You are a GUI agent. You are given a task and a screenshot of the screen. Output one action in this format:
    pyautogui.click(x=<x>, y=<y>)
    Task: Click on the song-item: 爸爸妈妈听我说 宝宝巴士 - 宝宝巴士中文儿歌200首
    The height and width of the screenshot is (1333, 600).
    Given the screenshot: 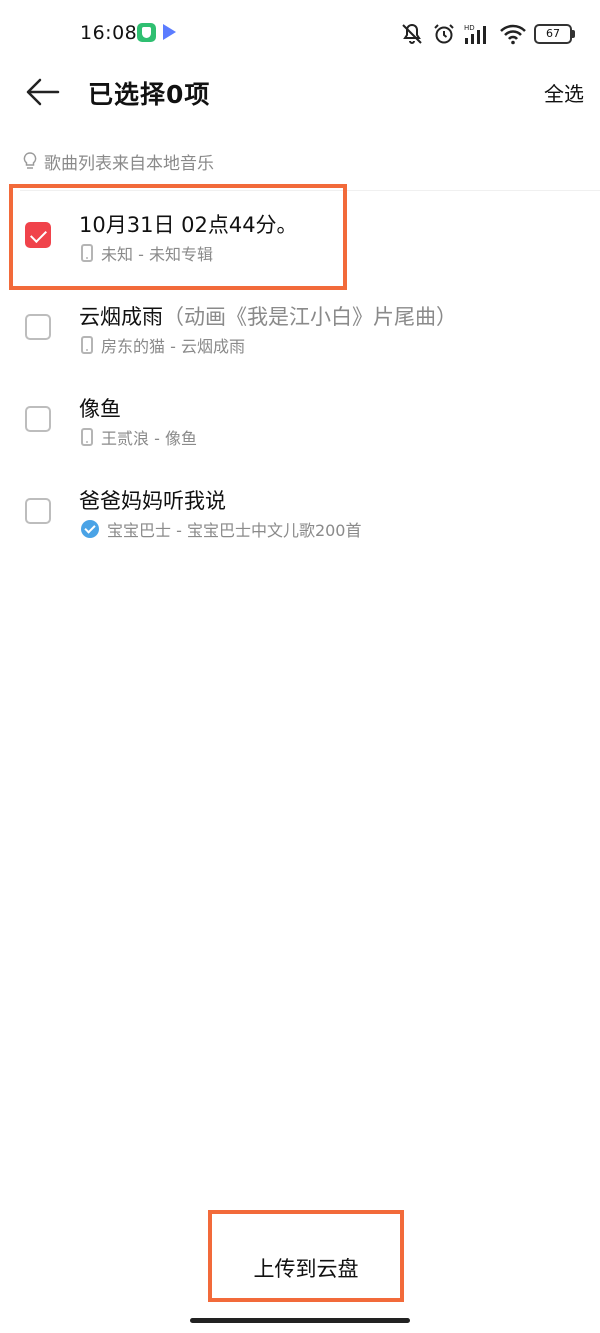 What is the action you would take?
    pyautogui.click(x=300, y=514)
    